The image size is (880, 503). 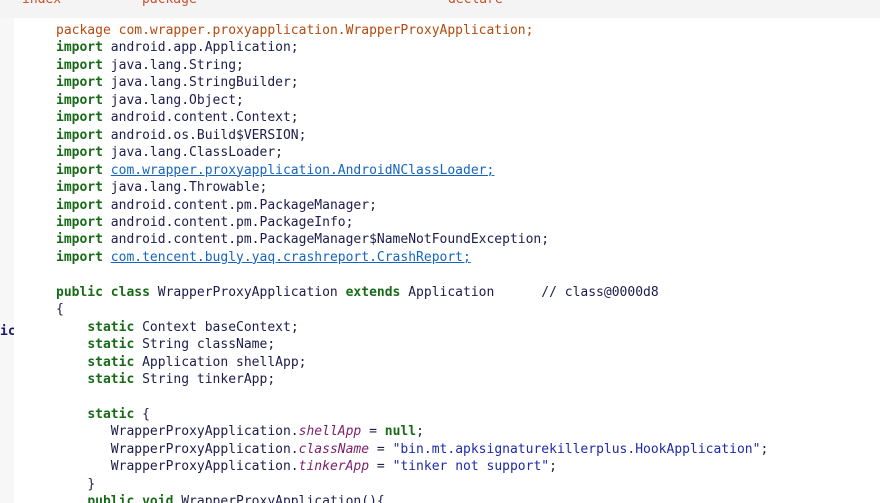 I want to click on code-line: import java.lang.Object;, so click(x=150, y=101).